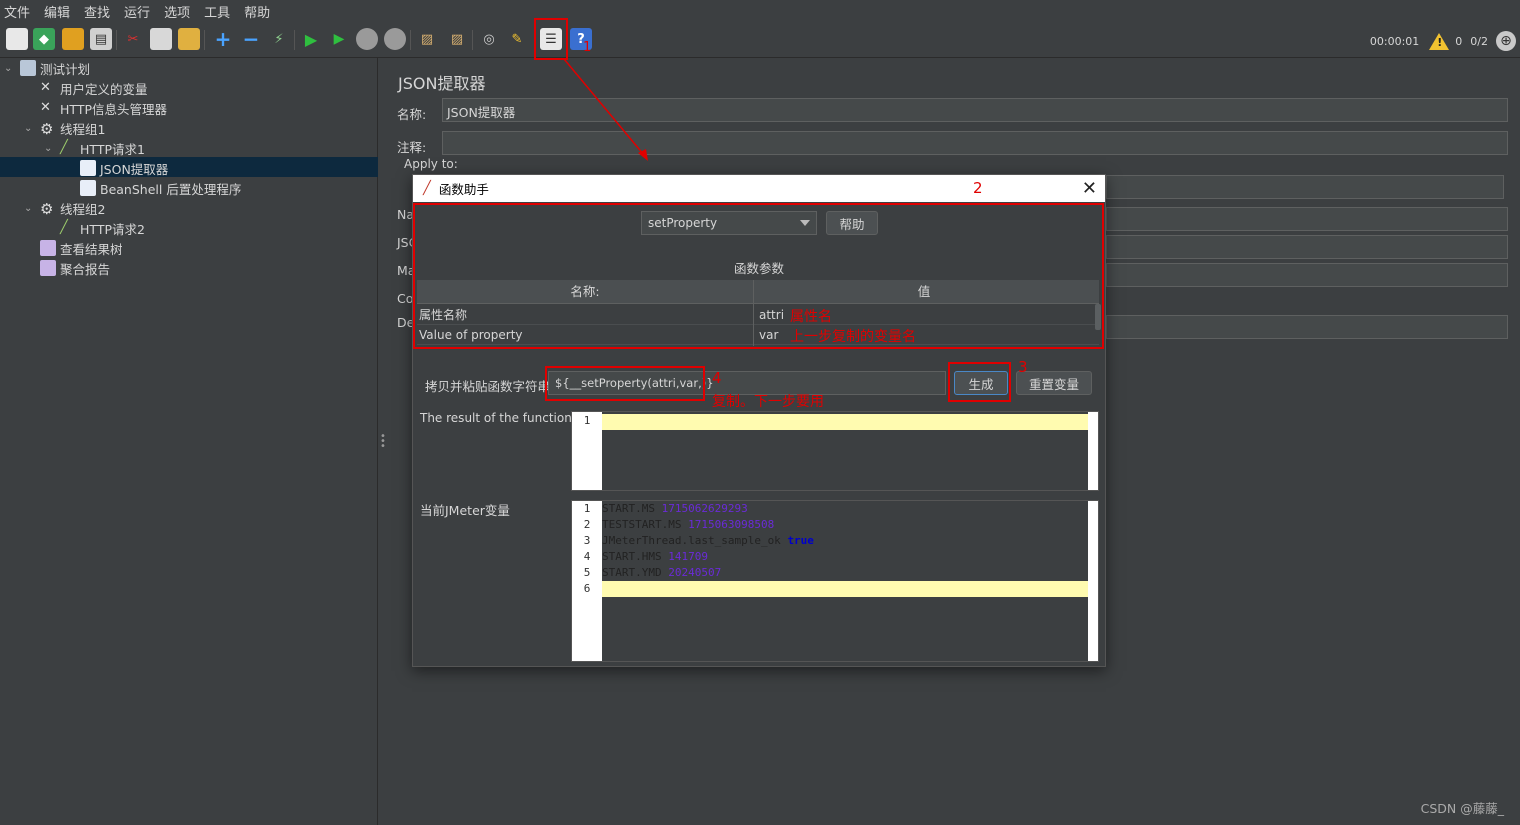 The height and width of the screenshot is (825, 1520). Describe the element at coordinates (1459, 41) in the screenshot. I see `warning-count: 0` at that location.